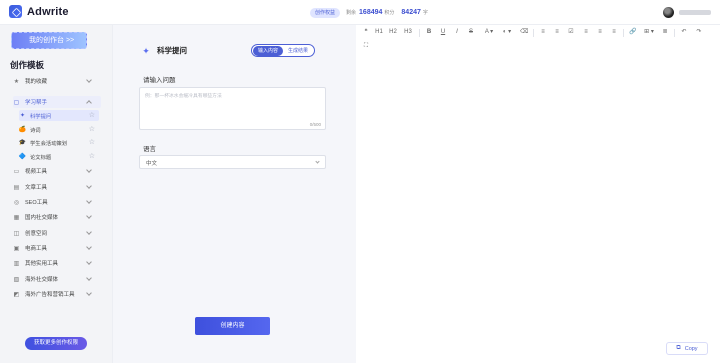 The image size is (720, 363). I want to click on highlight-dropdown: ◐ ▾, so click(507, 32).